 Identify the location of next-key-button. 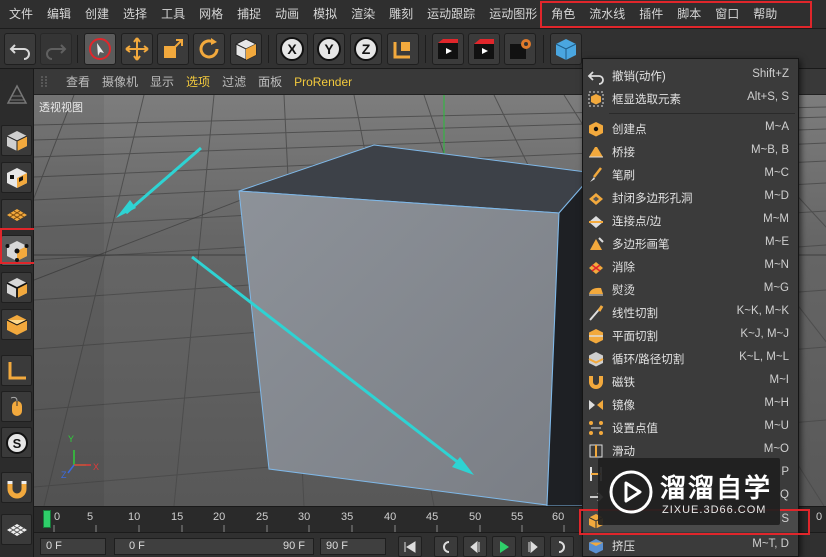
(562, 546).